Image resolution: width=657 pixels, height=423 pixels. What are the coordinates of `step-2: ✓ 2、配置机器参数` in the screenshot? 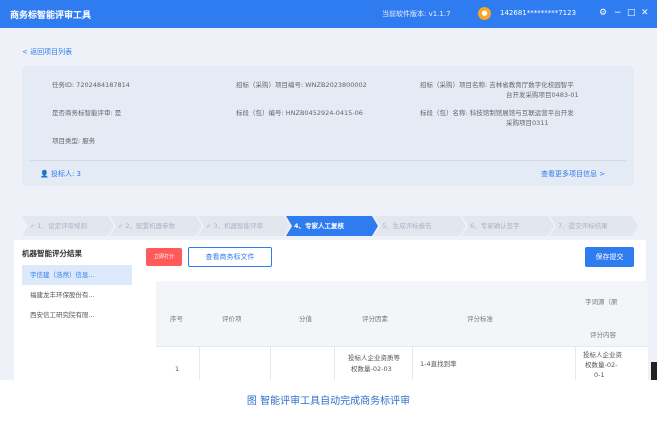 It's located at (156, 226).